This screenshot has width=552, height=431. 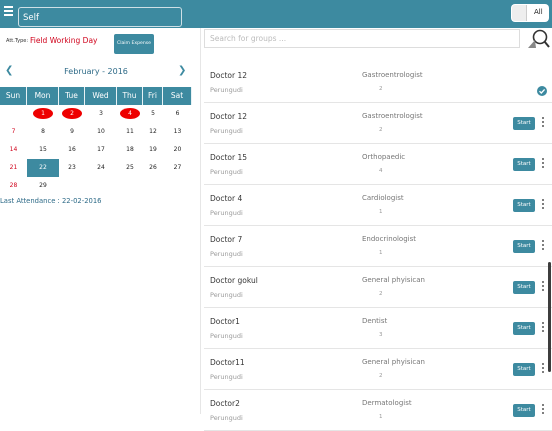 I want to click on calendar-day: 8, so click(x=43, y=132).